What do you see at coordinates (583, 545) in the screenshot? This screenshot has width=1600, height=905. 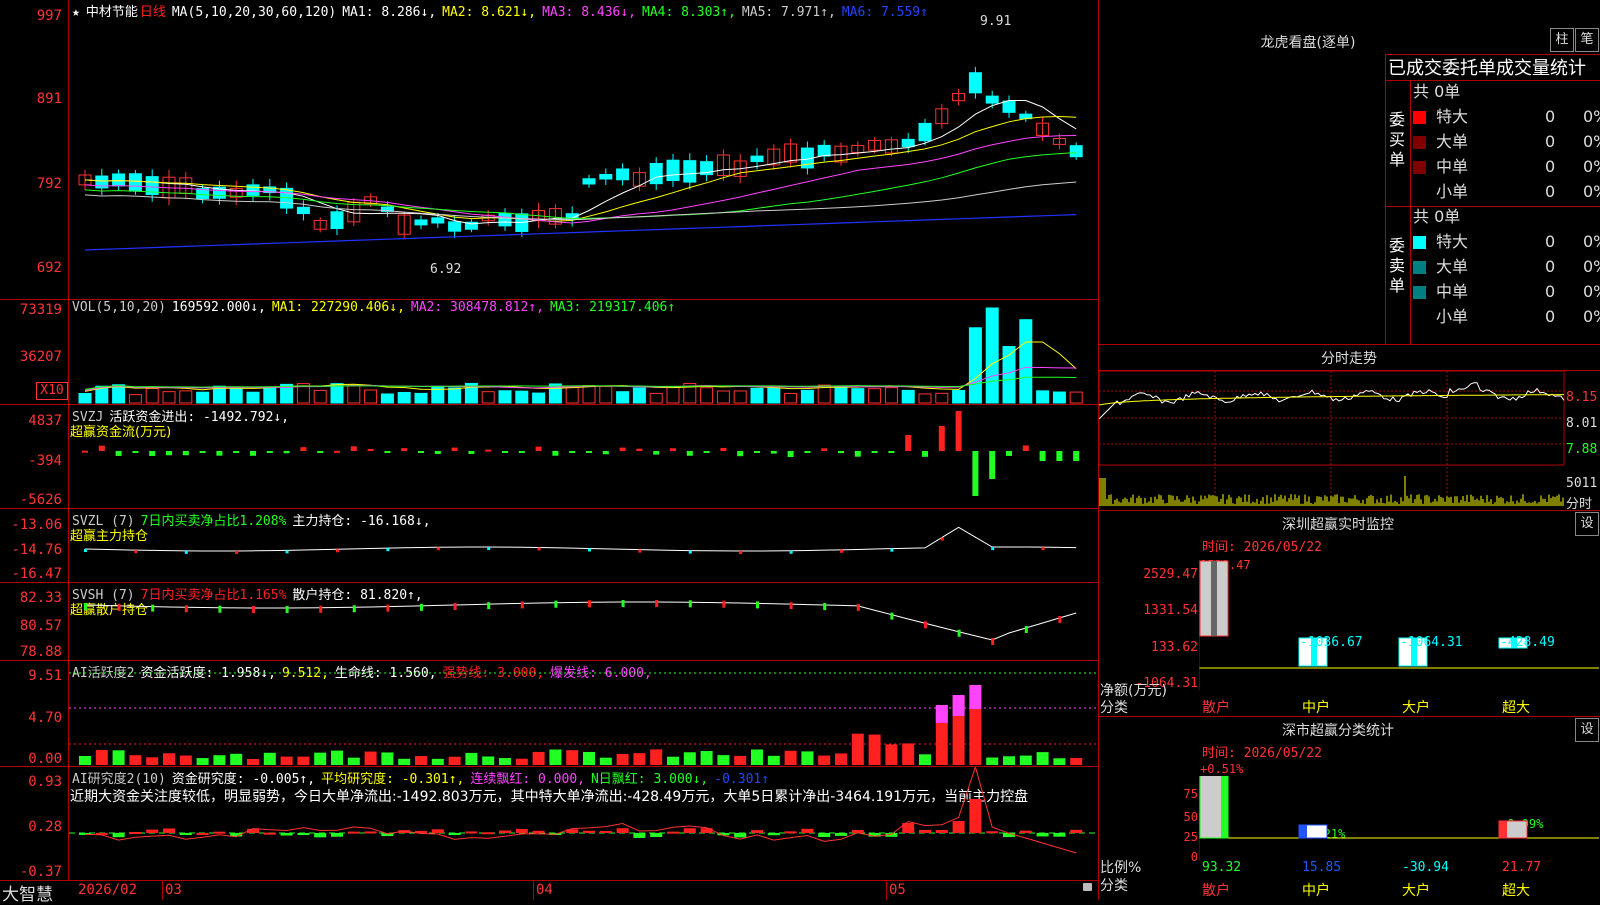 I see `svzl-chart` at bounding box center [583, 545].